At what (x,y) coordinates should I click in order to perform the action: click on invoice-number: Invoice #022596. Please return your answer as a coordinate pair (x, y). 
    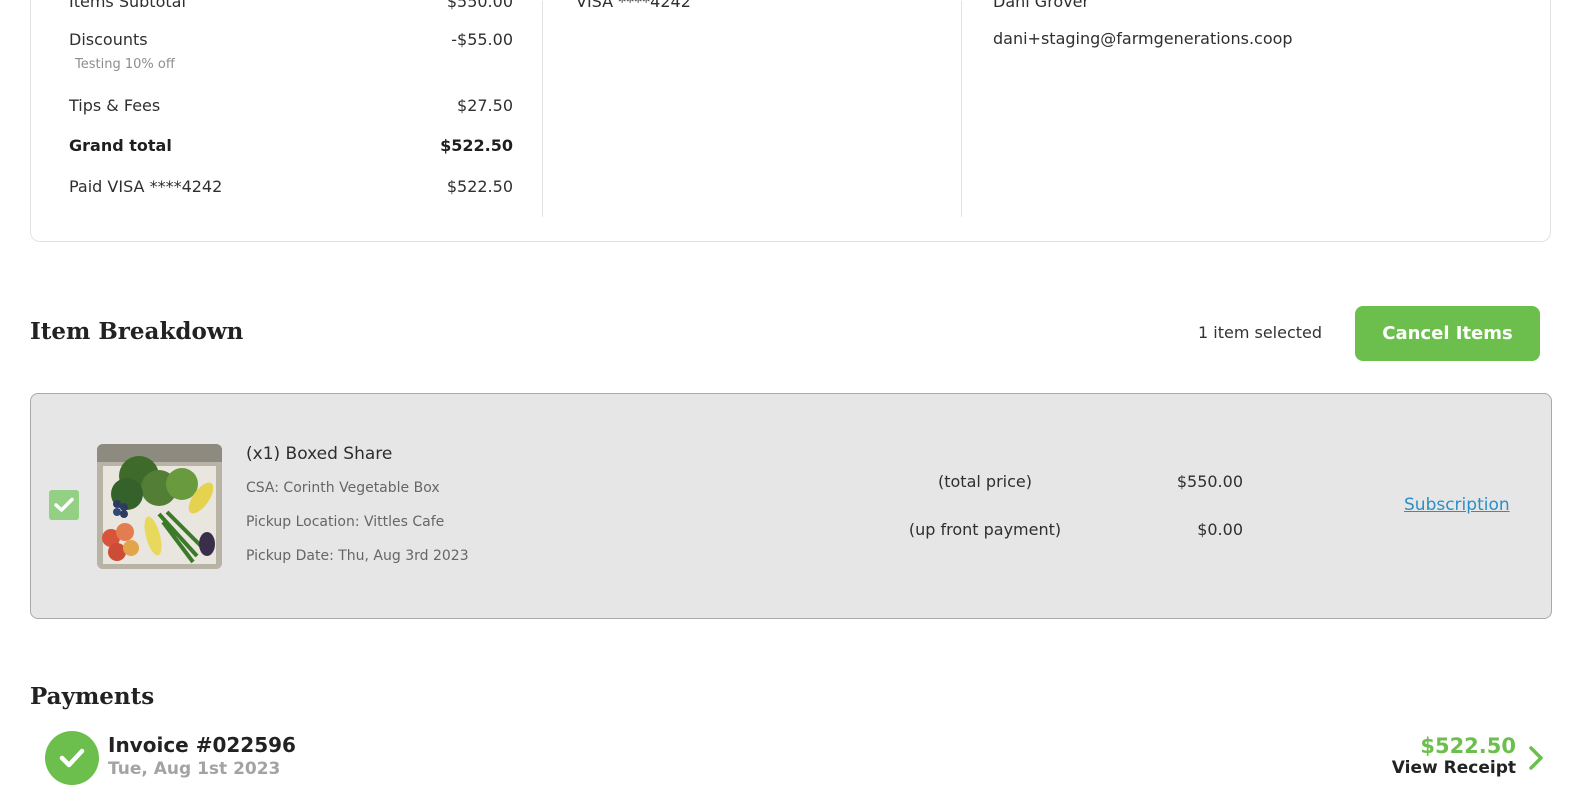
    Looking at the image, I should click on (202, 745).